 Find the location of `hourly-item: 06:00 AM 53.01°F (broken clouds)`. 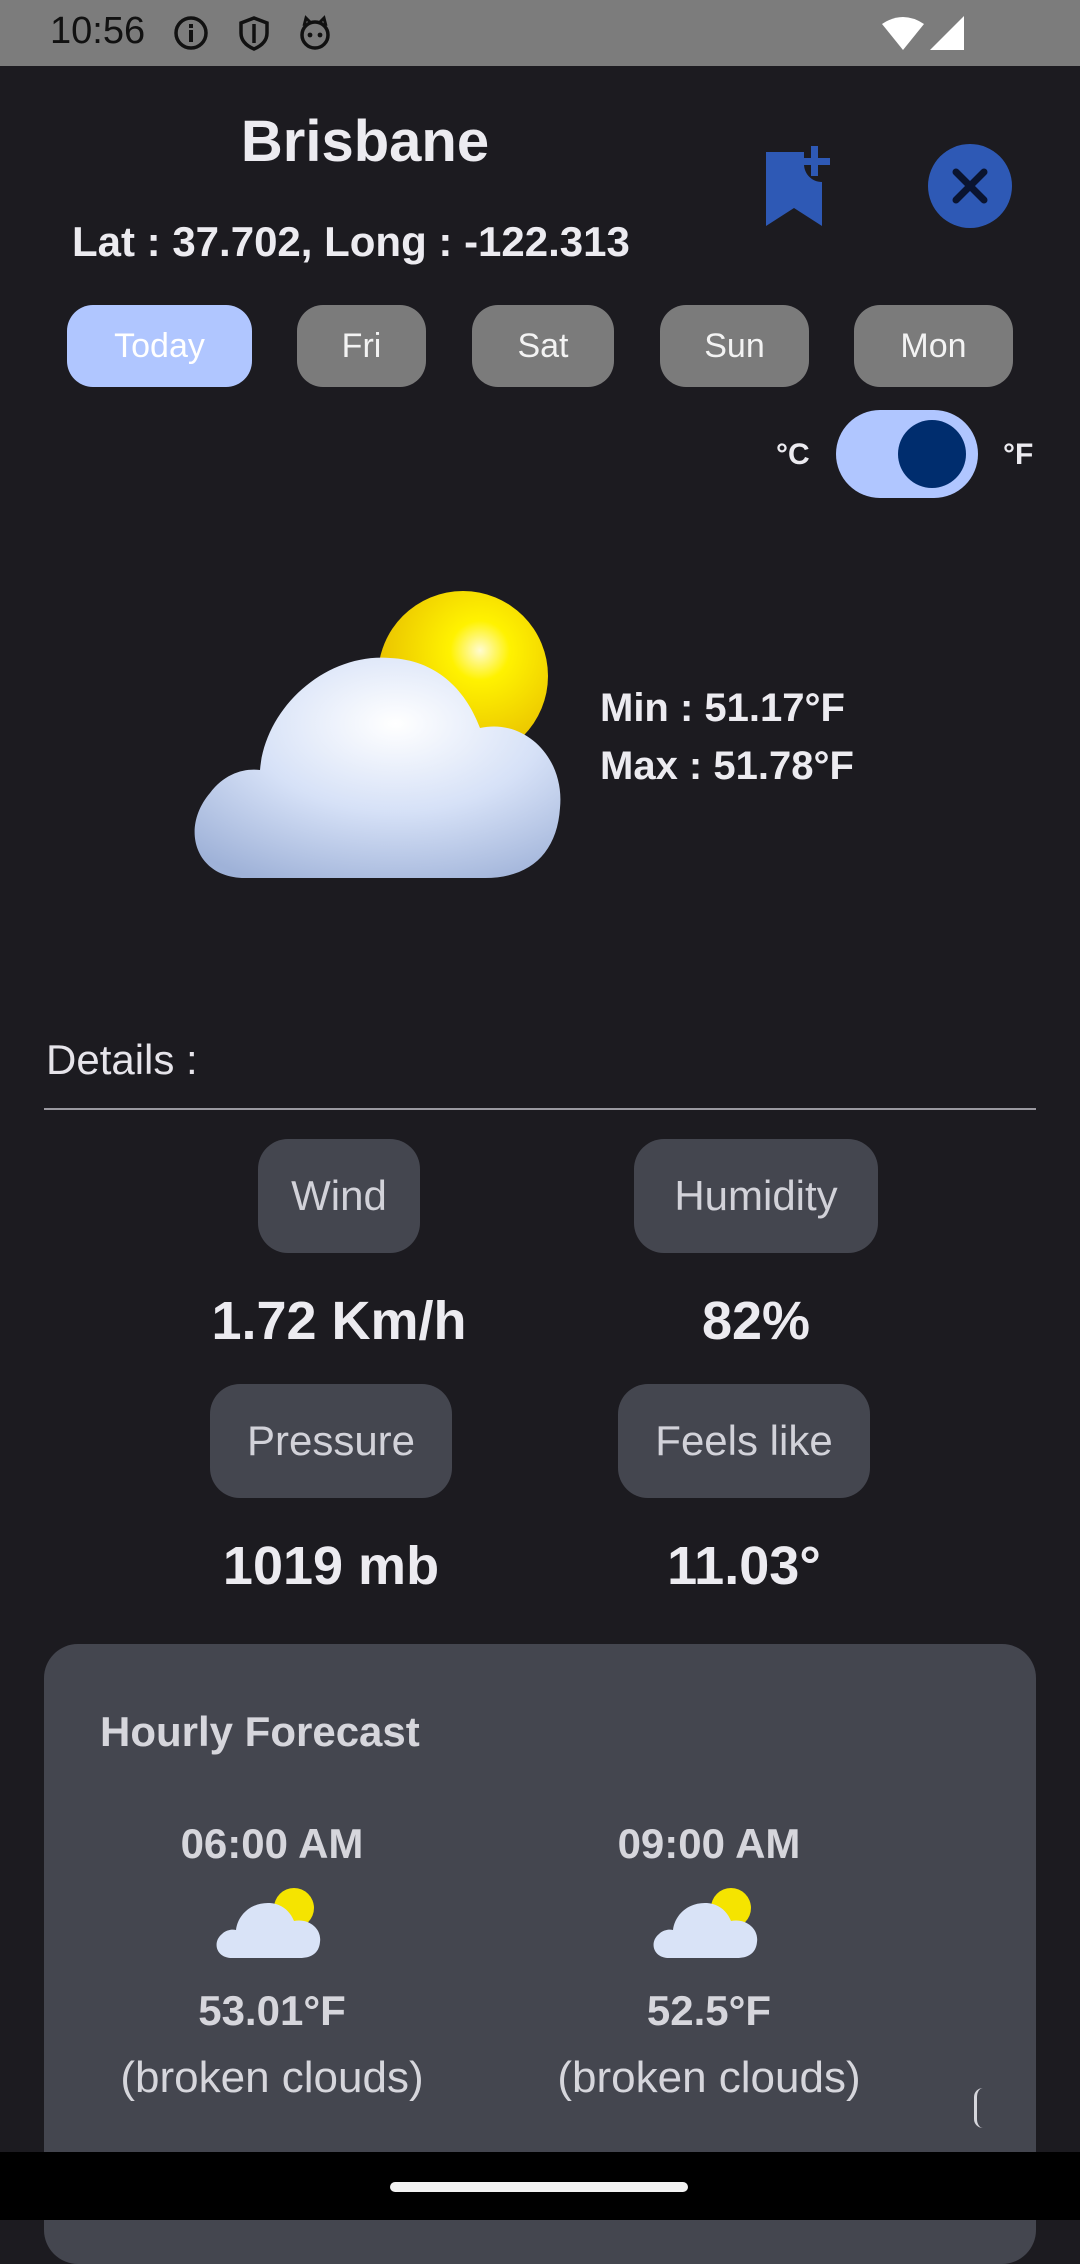

hourly-item: 06:00 AM 53.01°F (broken clouds) is located at coordinates (272, 1961).